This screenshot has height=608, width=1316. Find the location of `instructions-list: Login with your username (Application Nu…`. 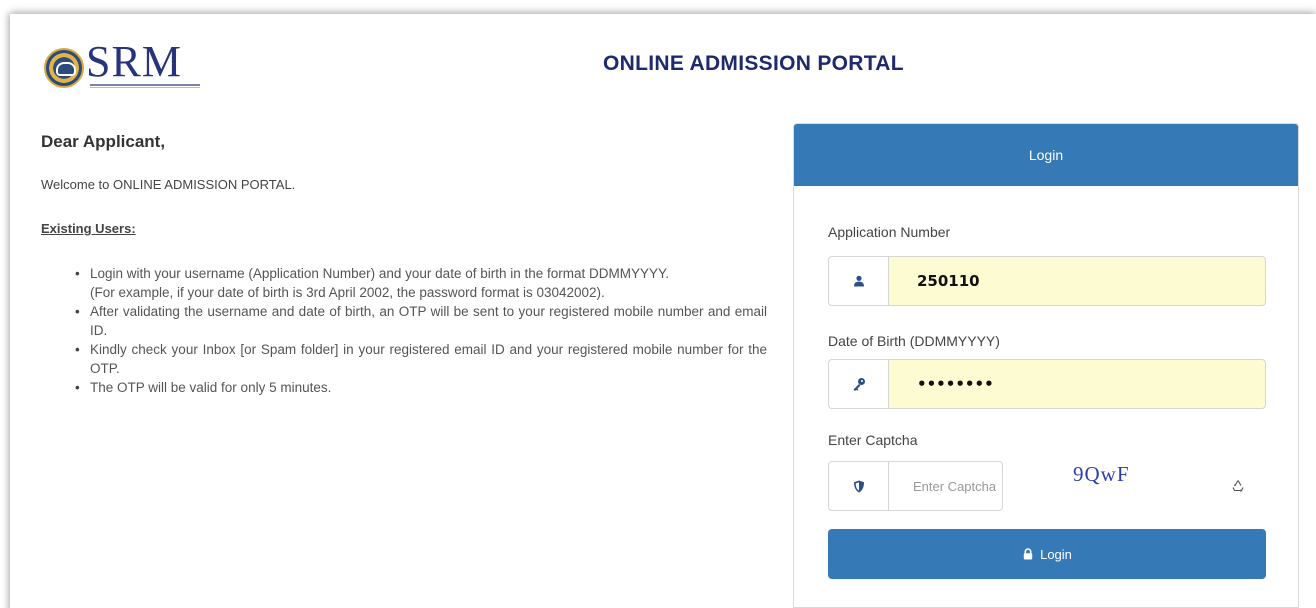

instructions-list: Login with your username (Application Nu… is located at coordinates (419, 330).